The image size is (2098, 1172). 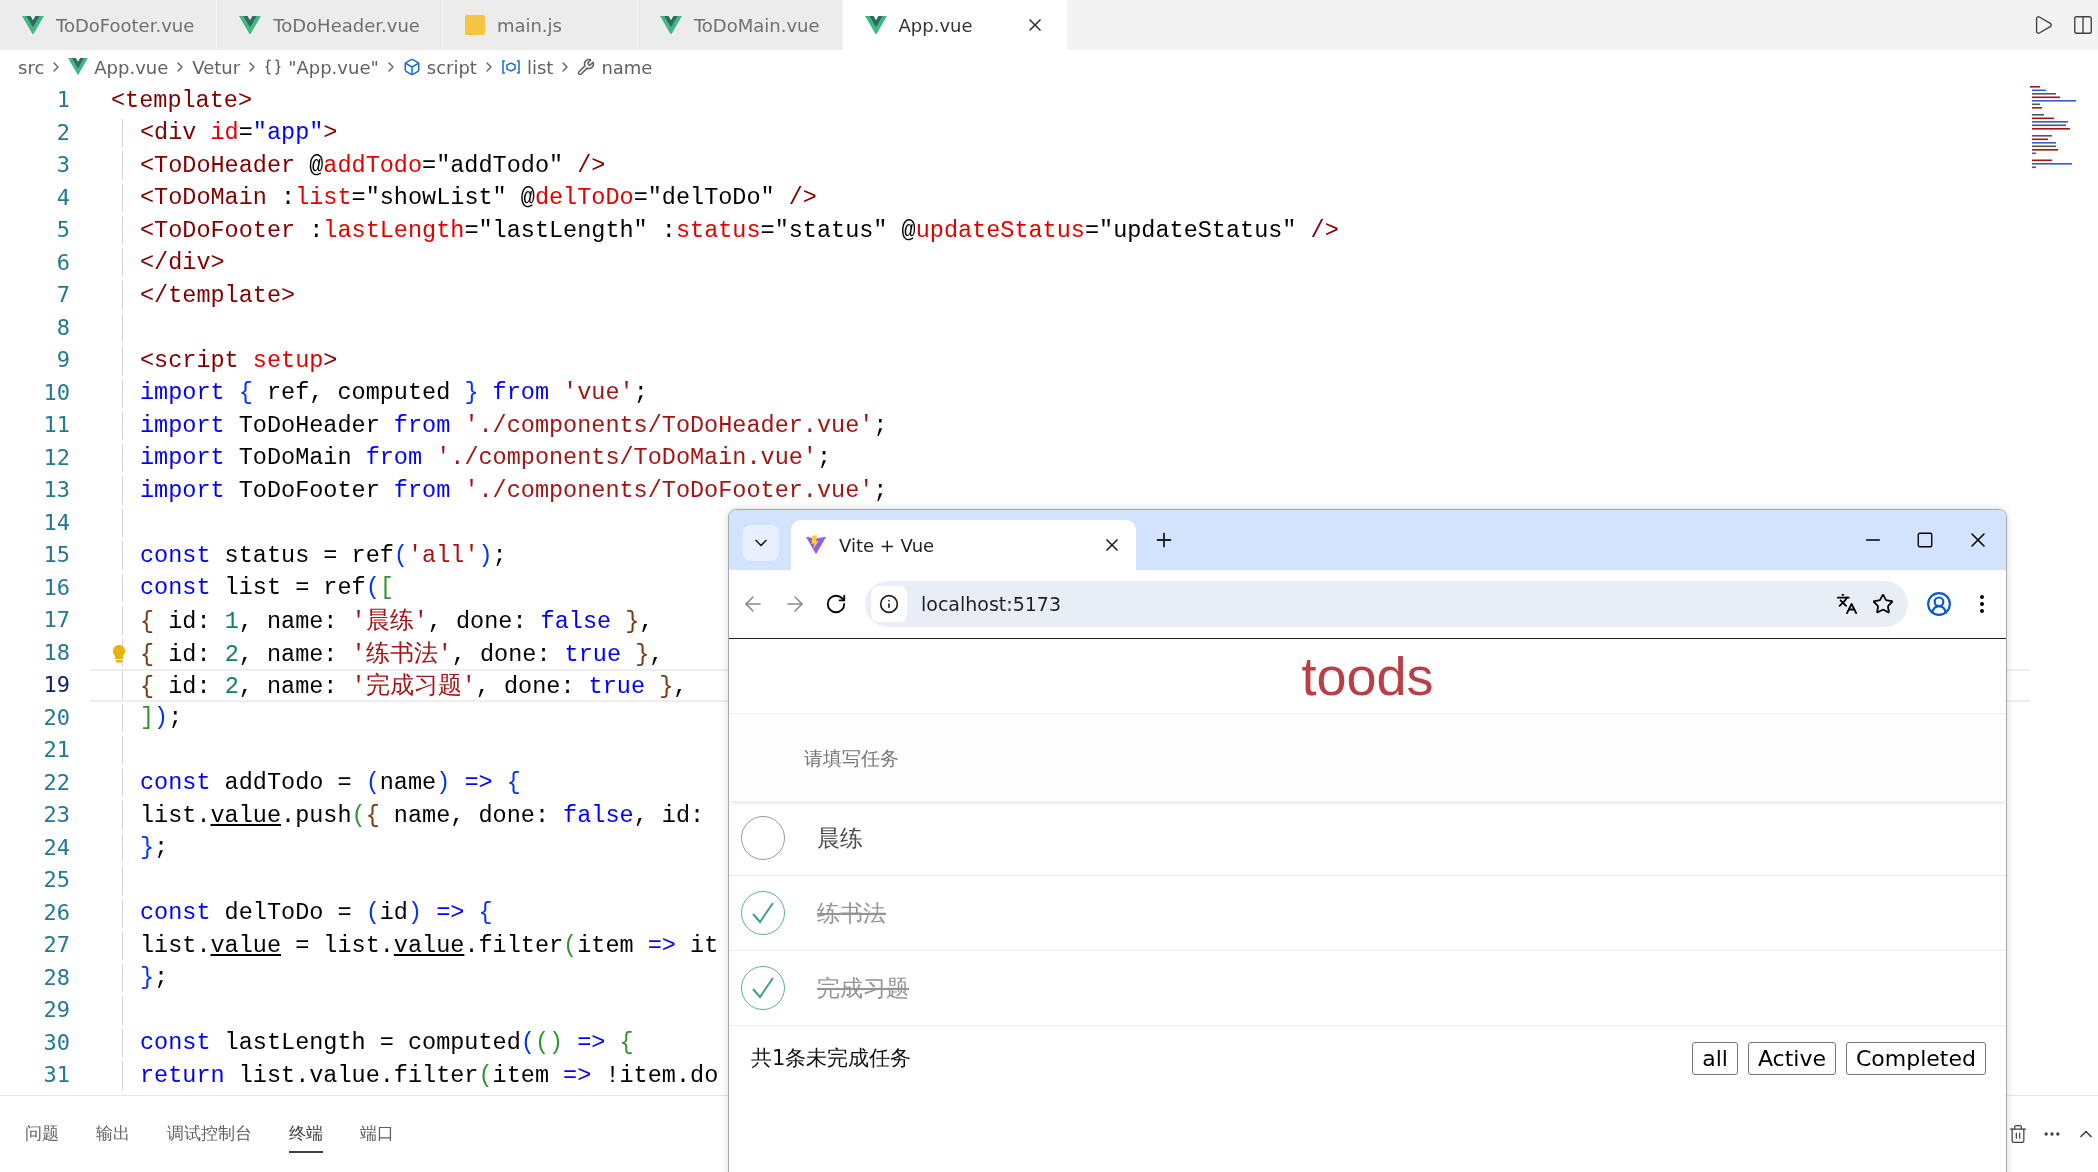 I want to click on line-number: 31, so click(x=56, y=1075).